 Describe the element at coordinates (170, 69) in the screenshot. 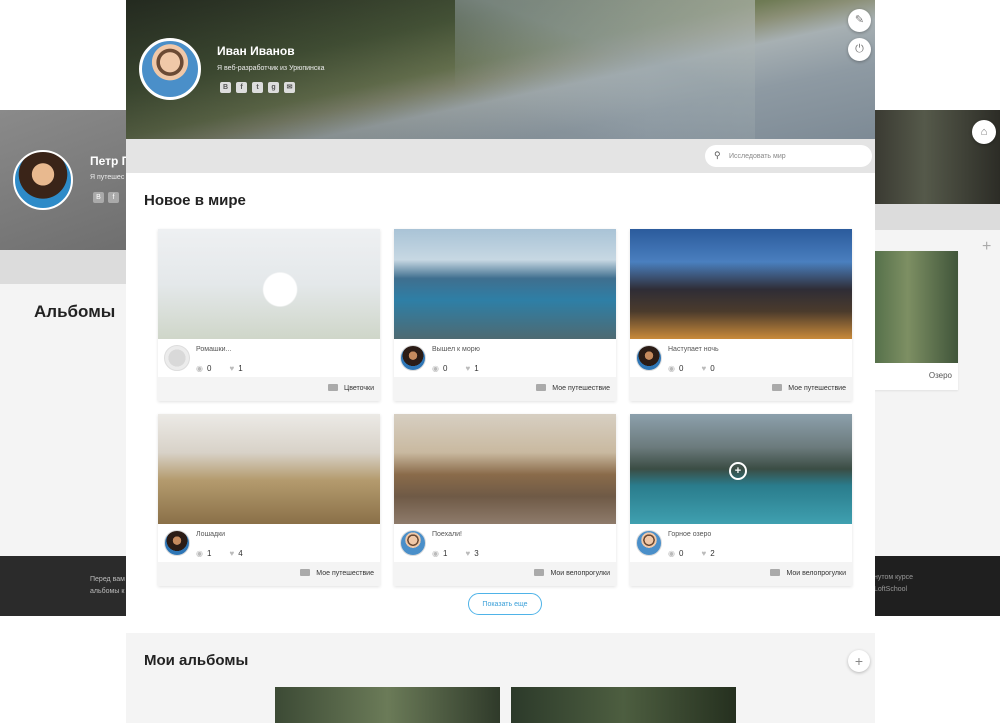

I see `avatar` at that location.